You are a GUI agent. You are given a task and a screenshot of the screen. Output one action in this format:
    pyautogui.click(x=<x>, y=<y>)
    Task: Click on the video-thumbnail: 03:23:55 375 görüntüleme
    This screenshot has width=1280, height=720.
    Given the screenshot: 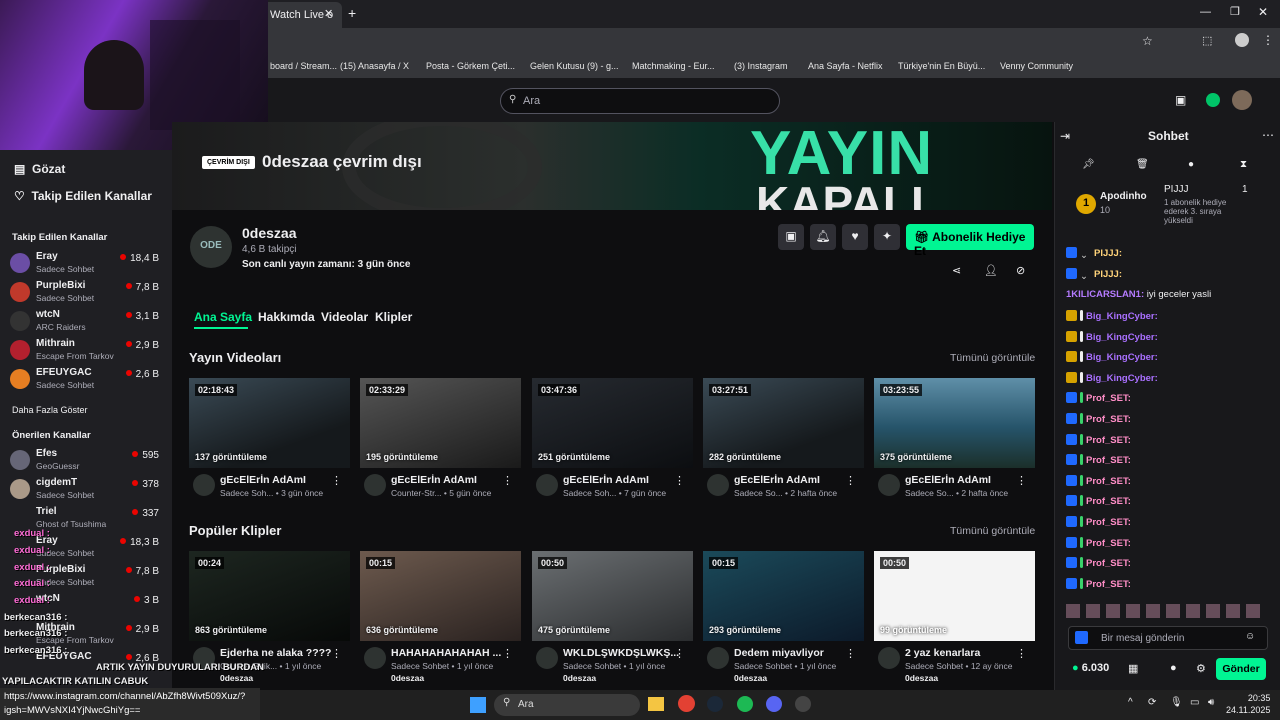 What is the action you would take?
    pyautogui.click(x=954, y=423)
    